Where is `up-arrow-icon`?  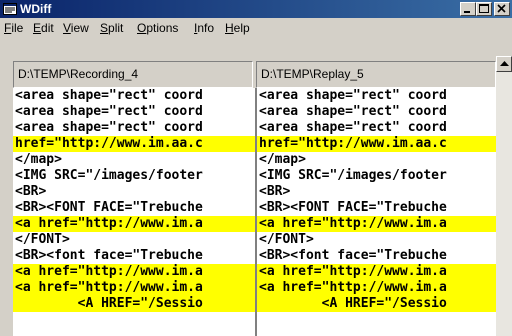
up-arrow-icon is located at coordinates (504, 63).